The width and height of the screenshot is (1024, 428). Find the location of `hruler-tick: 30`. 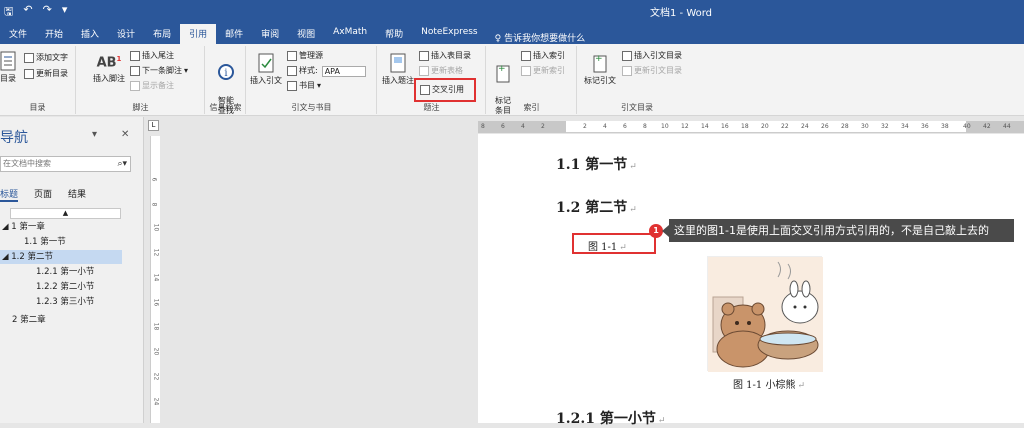

hruler-tick: 30 is located at coordinates (865, 126).